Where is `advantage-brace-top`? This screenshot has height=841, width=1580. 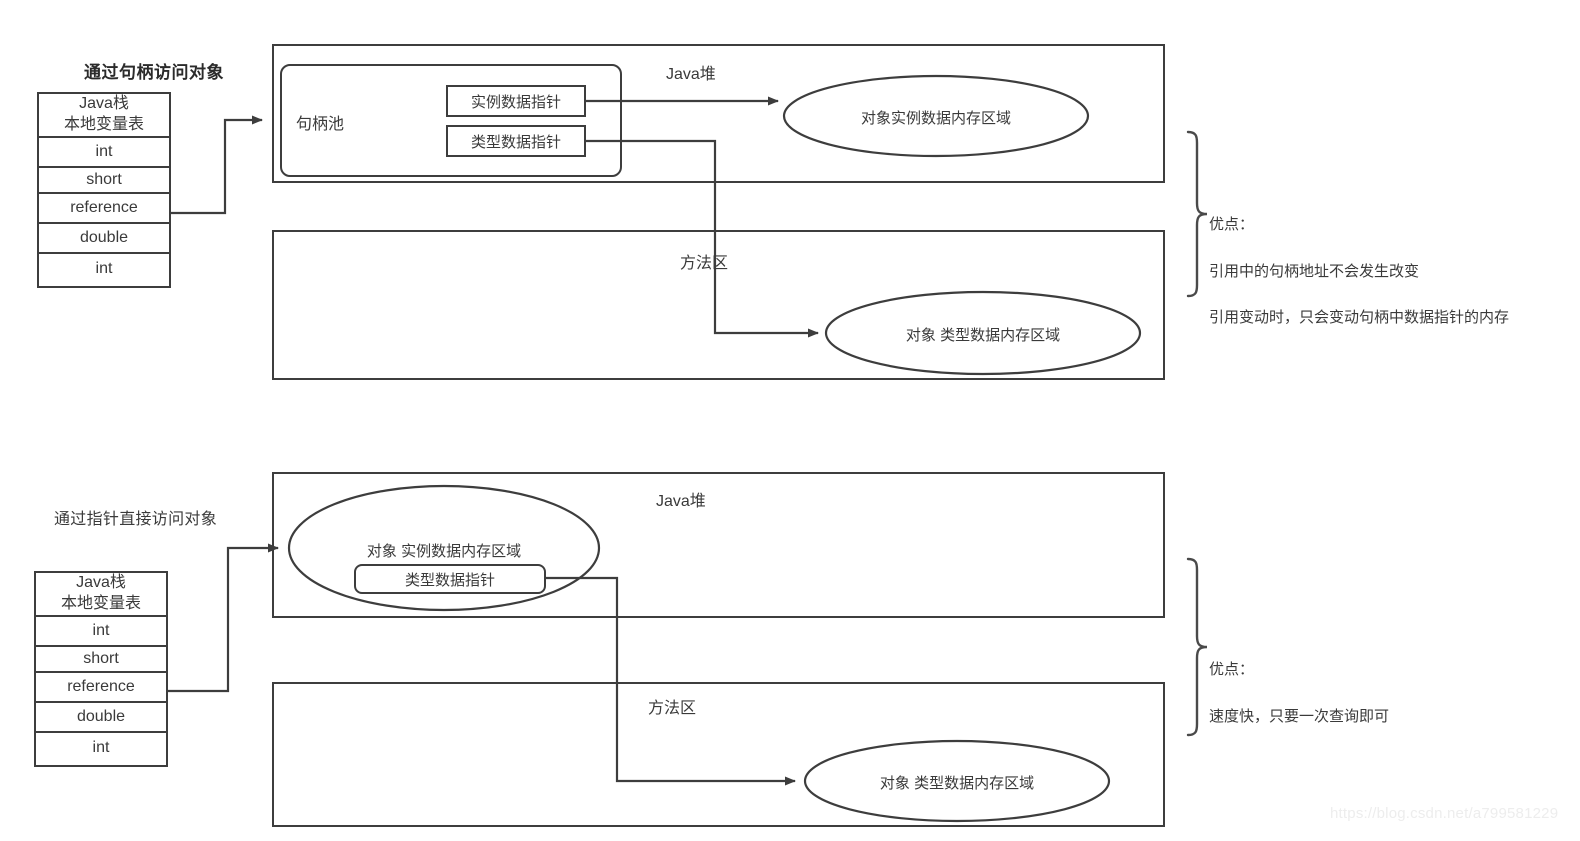
advantage-brace-top is located at coordinates (1197, 214).